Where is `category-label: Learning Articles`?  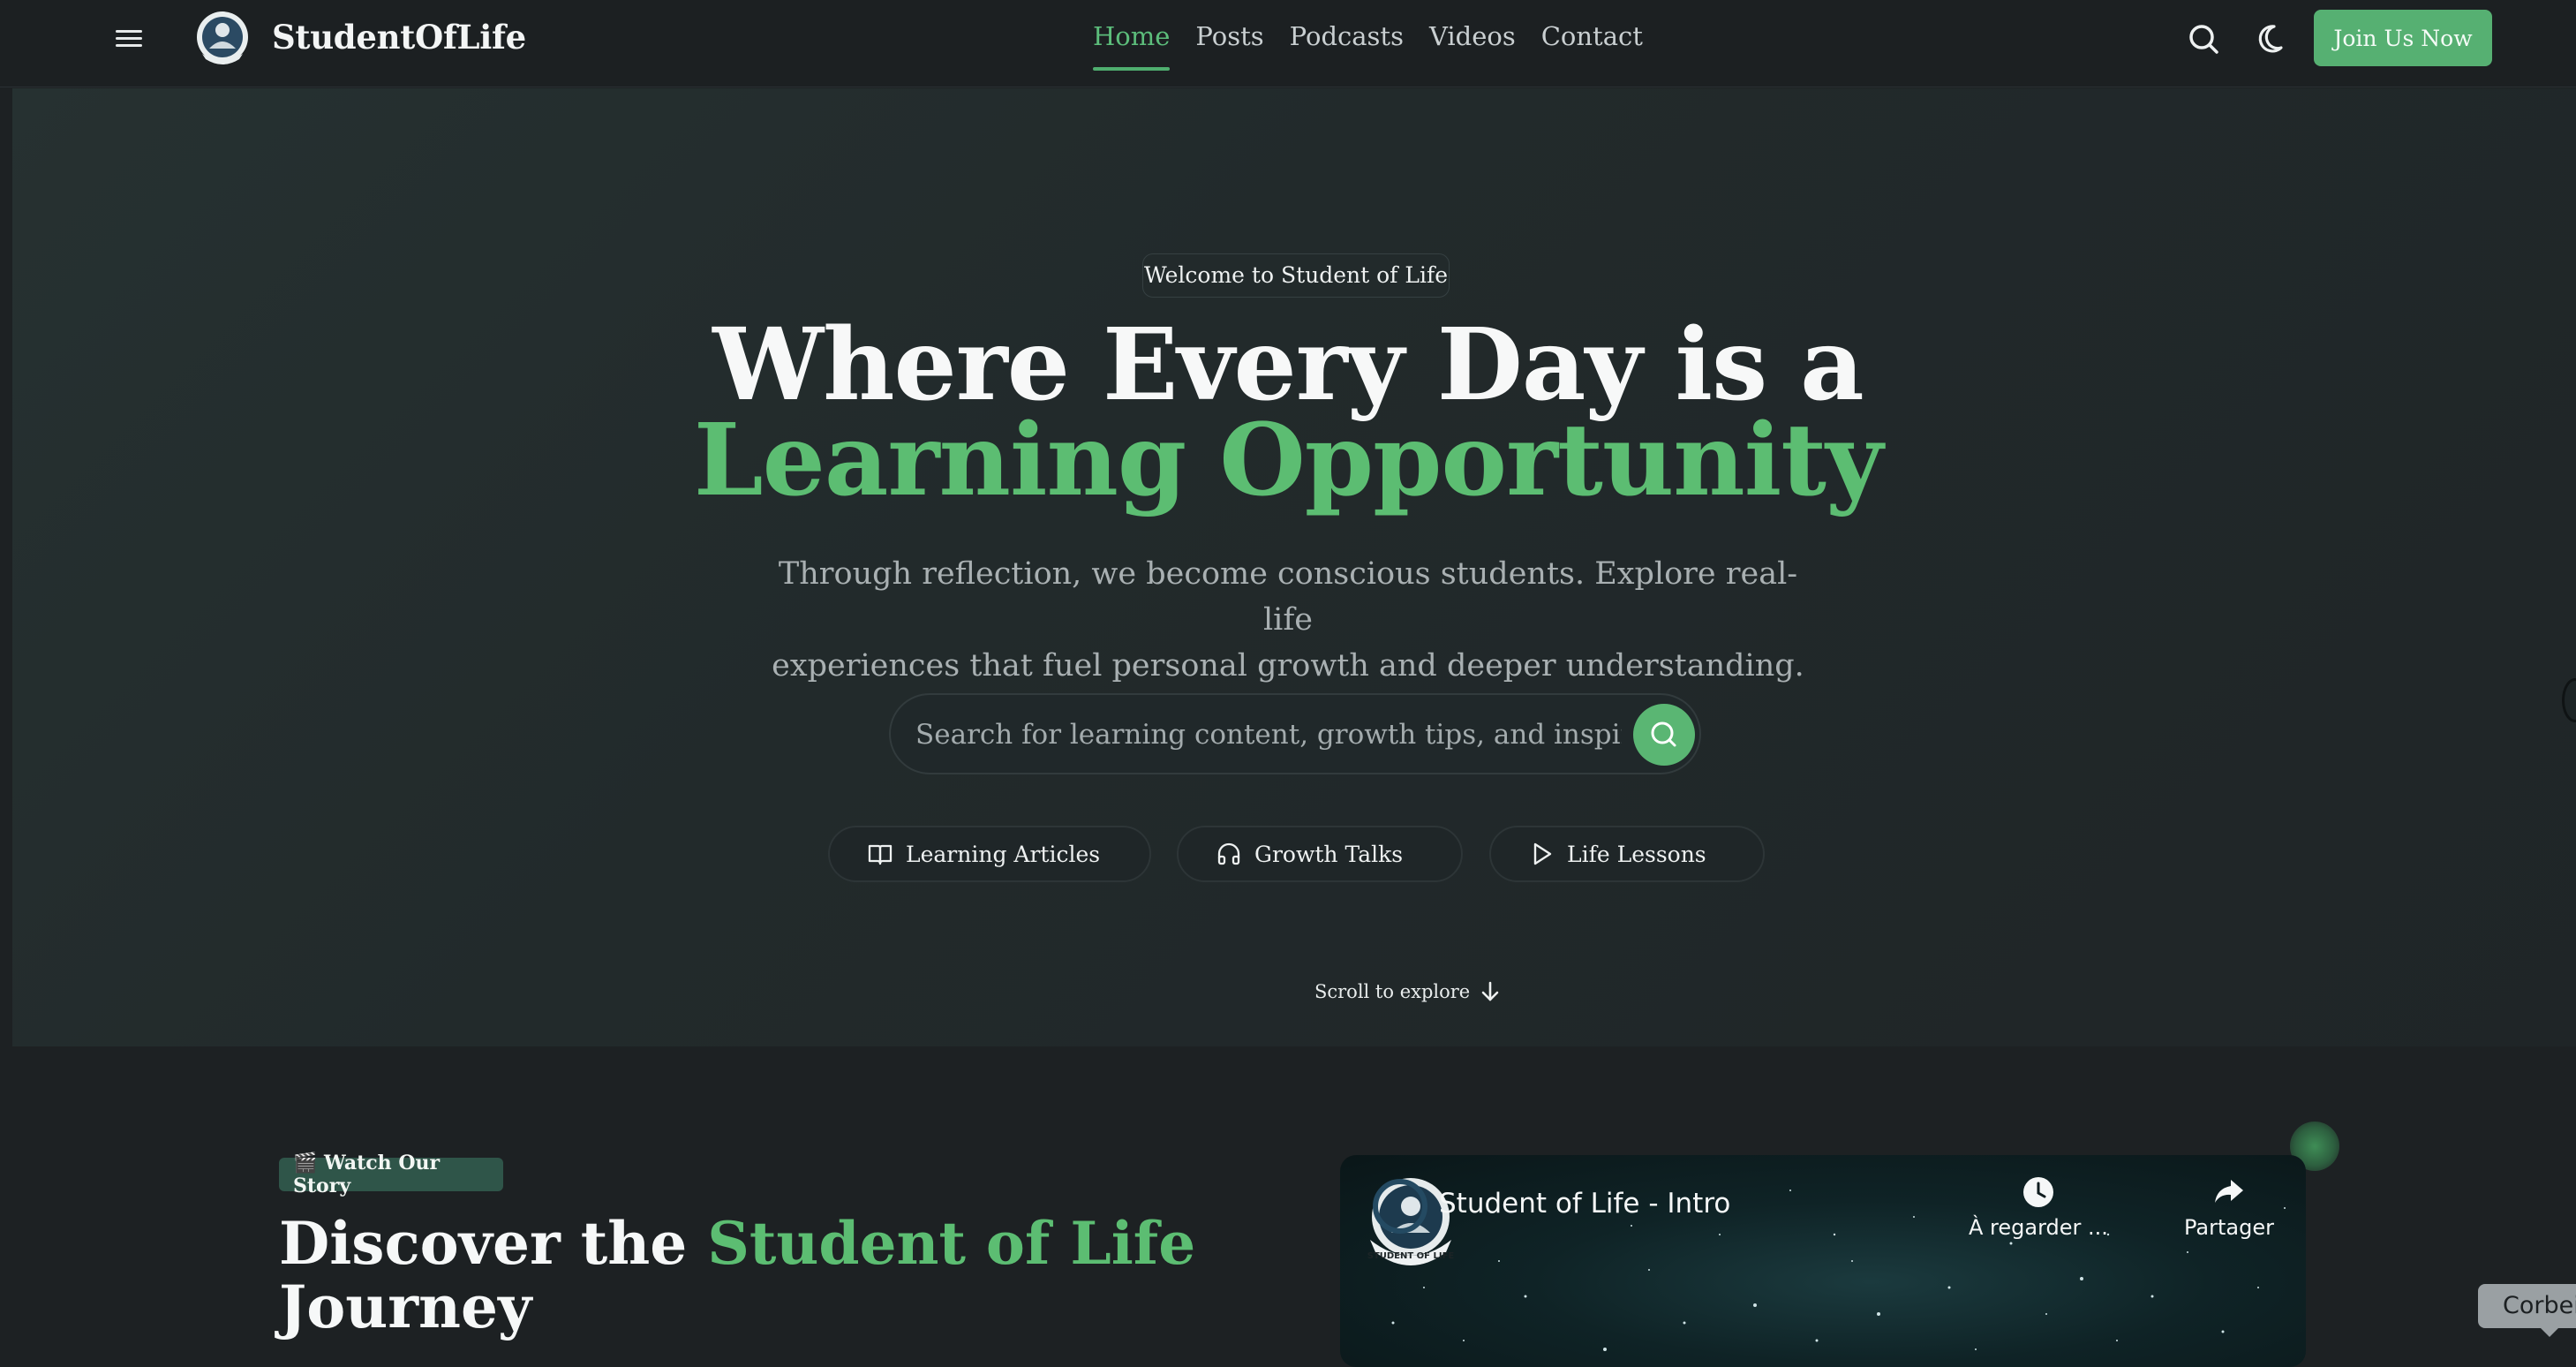
category-label: Learning Articles is located at coordinates (1004, 854).